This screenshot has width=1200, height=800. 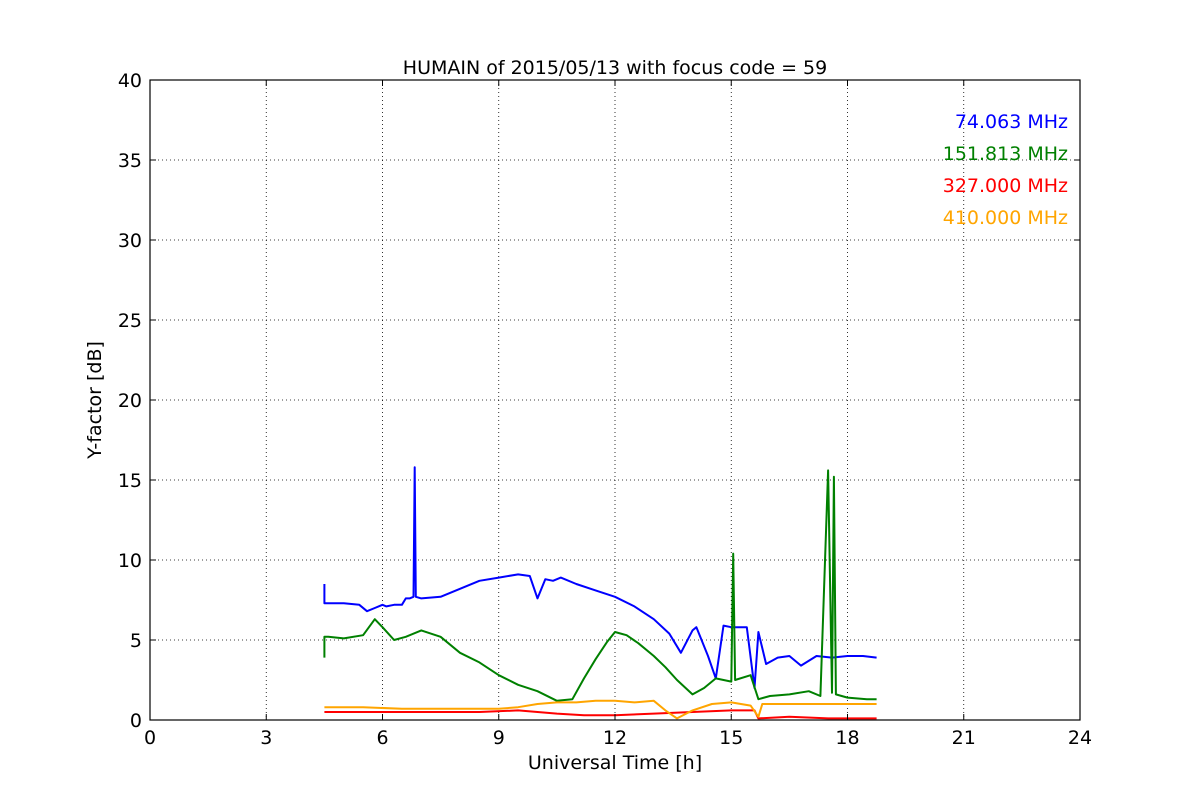 I want to click on legend-entry: 74.063 MHz, so click(x=1011, y=122).